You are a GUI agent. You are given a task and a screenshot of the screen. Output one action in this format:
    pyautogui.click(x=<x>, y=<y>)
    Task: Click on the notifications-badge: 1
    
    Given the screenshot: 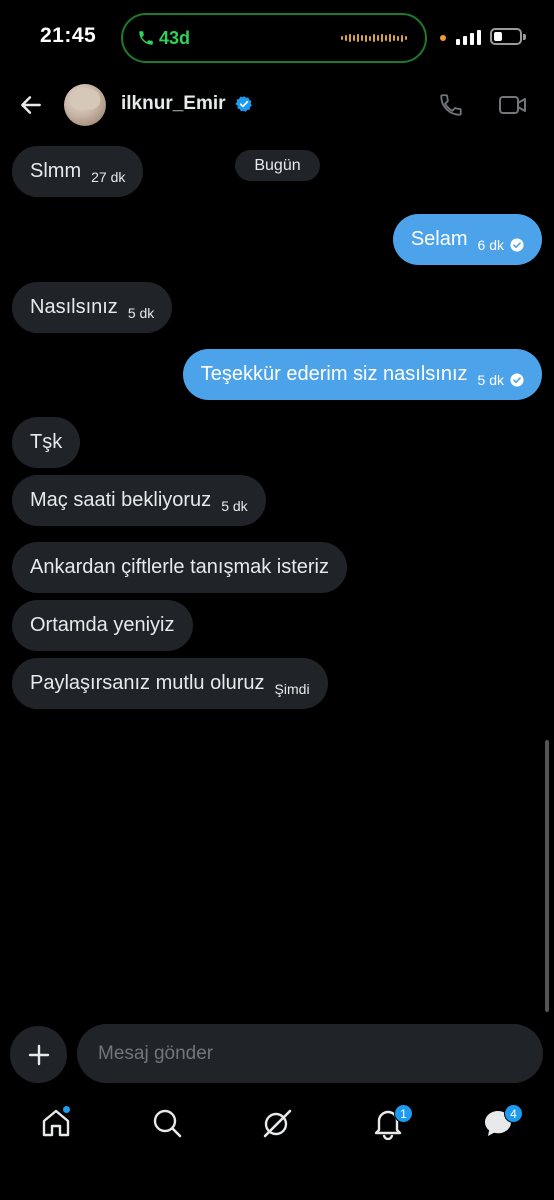 What is the action you would take?
    pyautogui.click(x=403, y=1113)
    